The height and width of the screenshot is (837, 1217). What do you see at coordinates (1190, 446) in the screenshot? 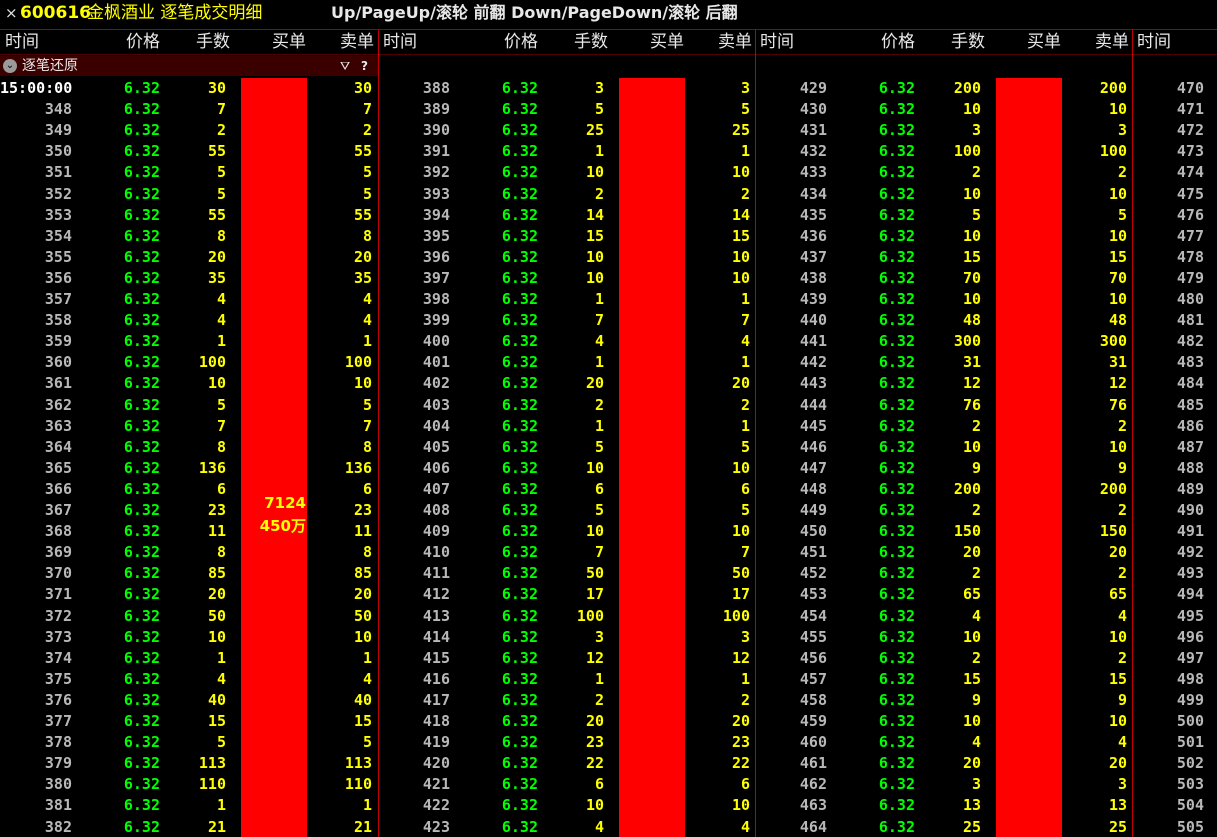
I see `tick-time: 487` at bounding box center [1190, 446].